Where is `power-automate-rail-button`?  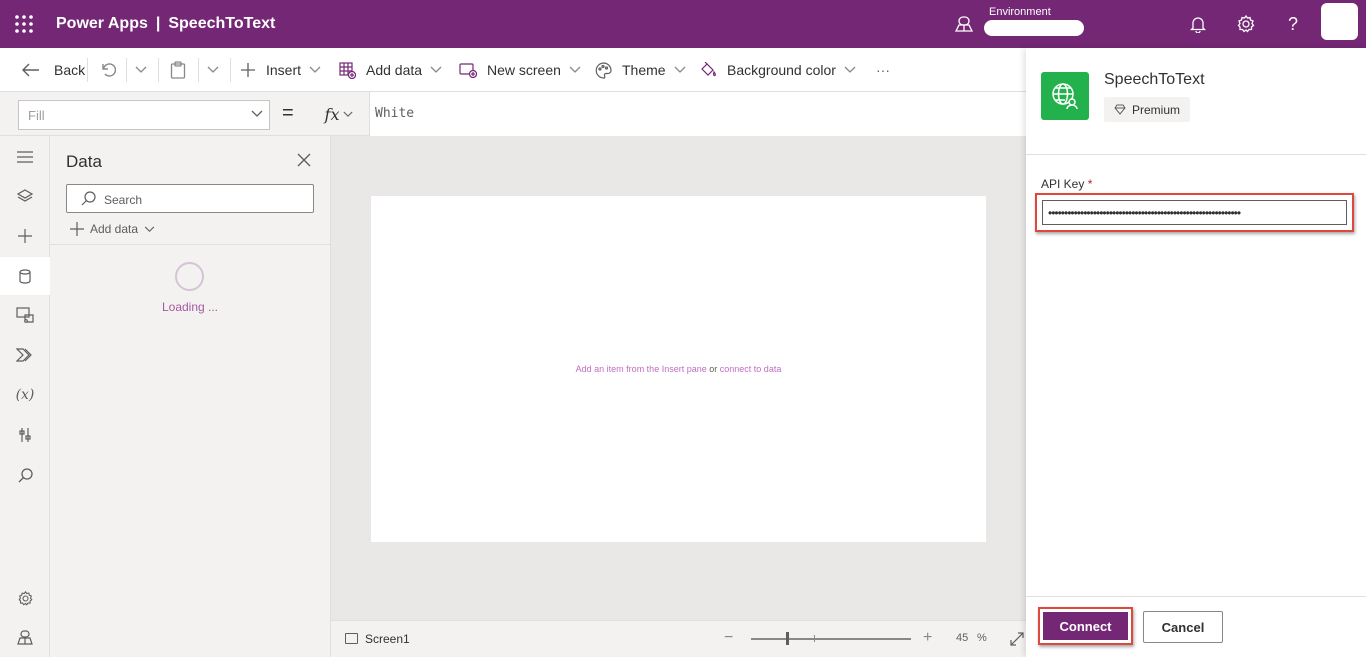
power-automate-rail-button is located at coordinates (25, 355).